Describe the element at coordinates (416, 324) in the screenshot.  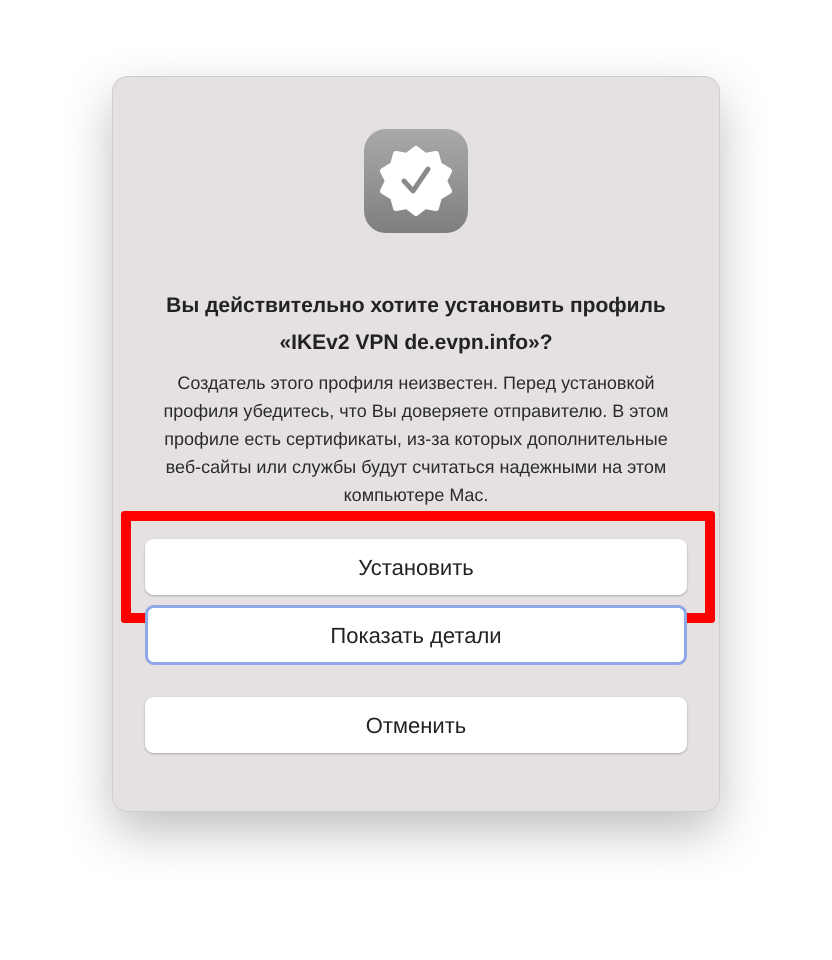
I see `dialog-title: Вы действительно хотите установить профиль «IKEv2 VPN de.evpn.info»?` at that location.